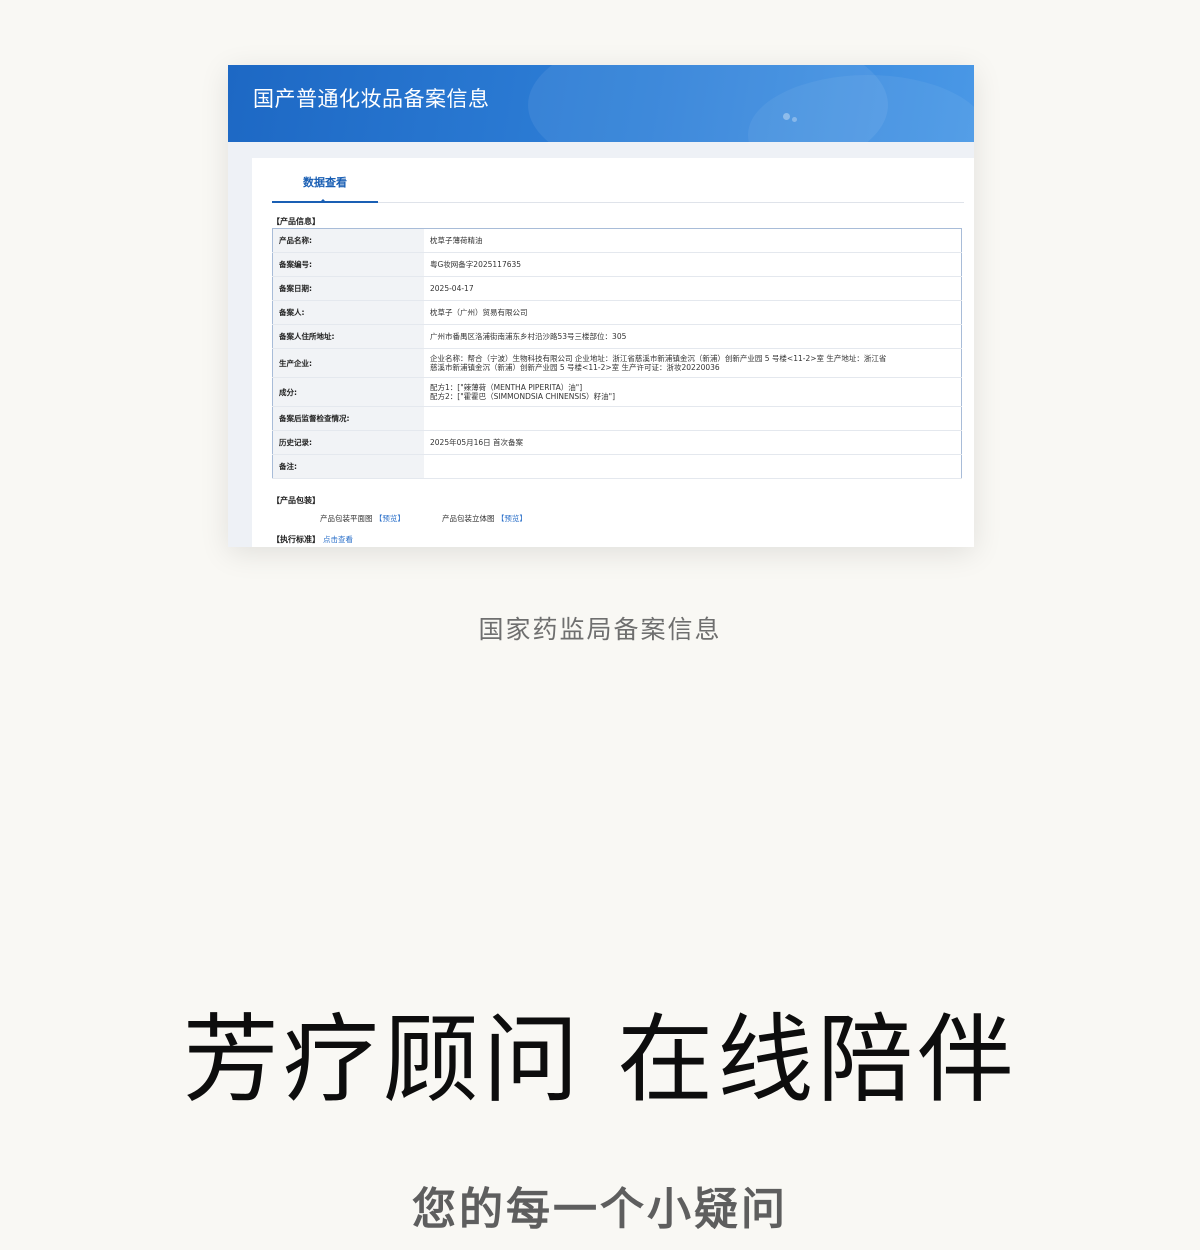 The image size is (1200, 1250). I want to click on screenshot-header: 国产普通化妆品备案信息, so click(601, 103).